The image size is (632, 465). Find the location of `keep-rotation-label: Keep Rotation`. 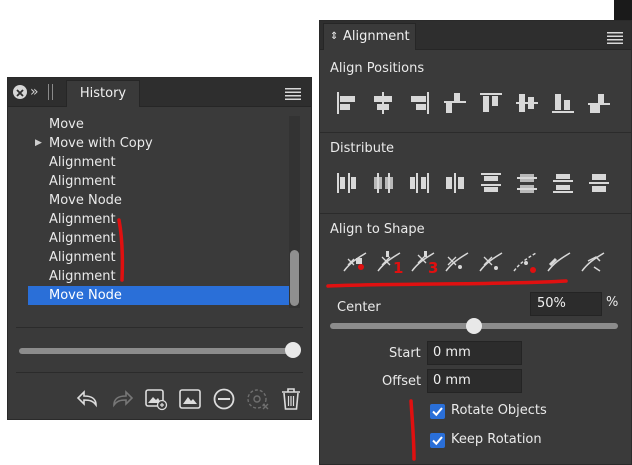

keep-rotation-label: Keep Rotation is located at coordinates (496, 439).